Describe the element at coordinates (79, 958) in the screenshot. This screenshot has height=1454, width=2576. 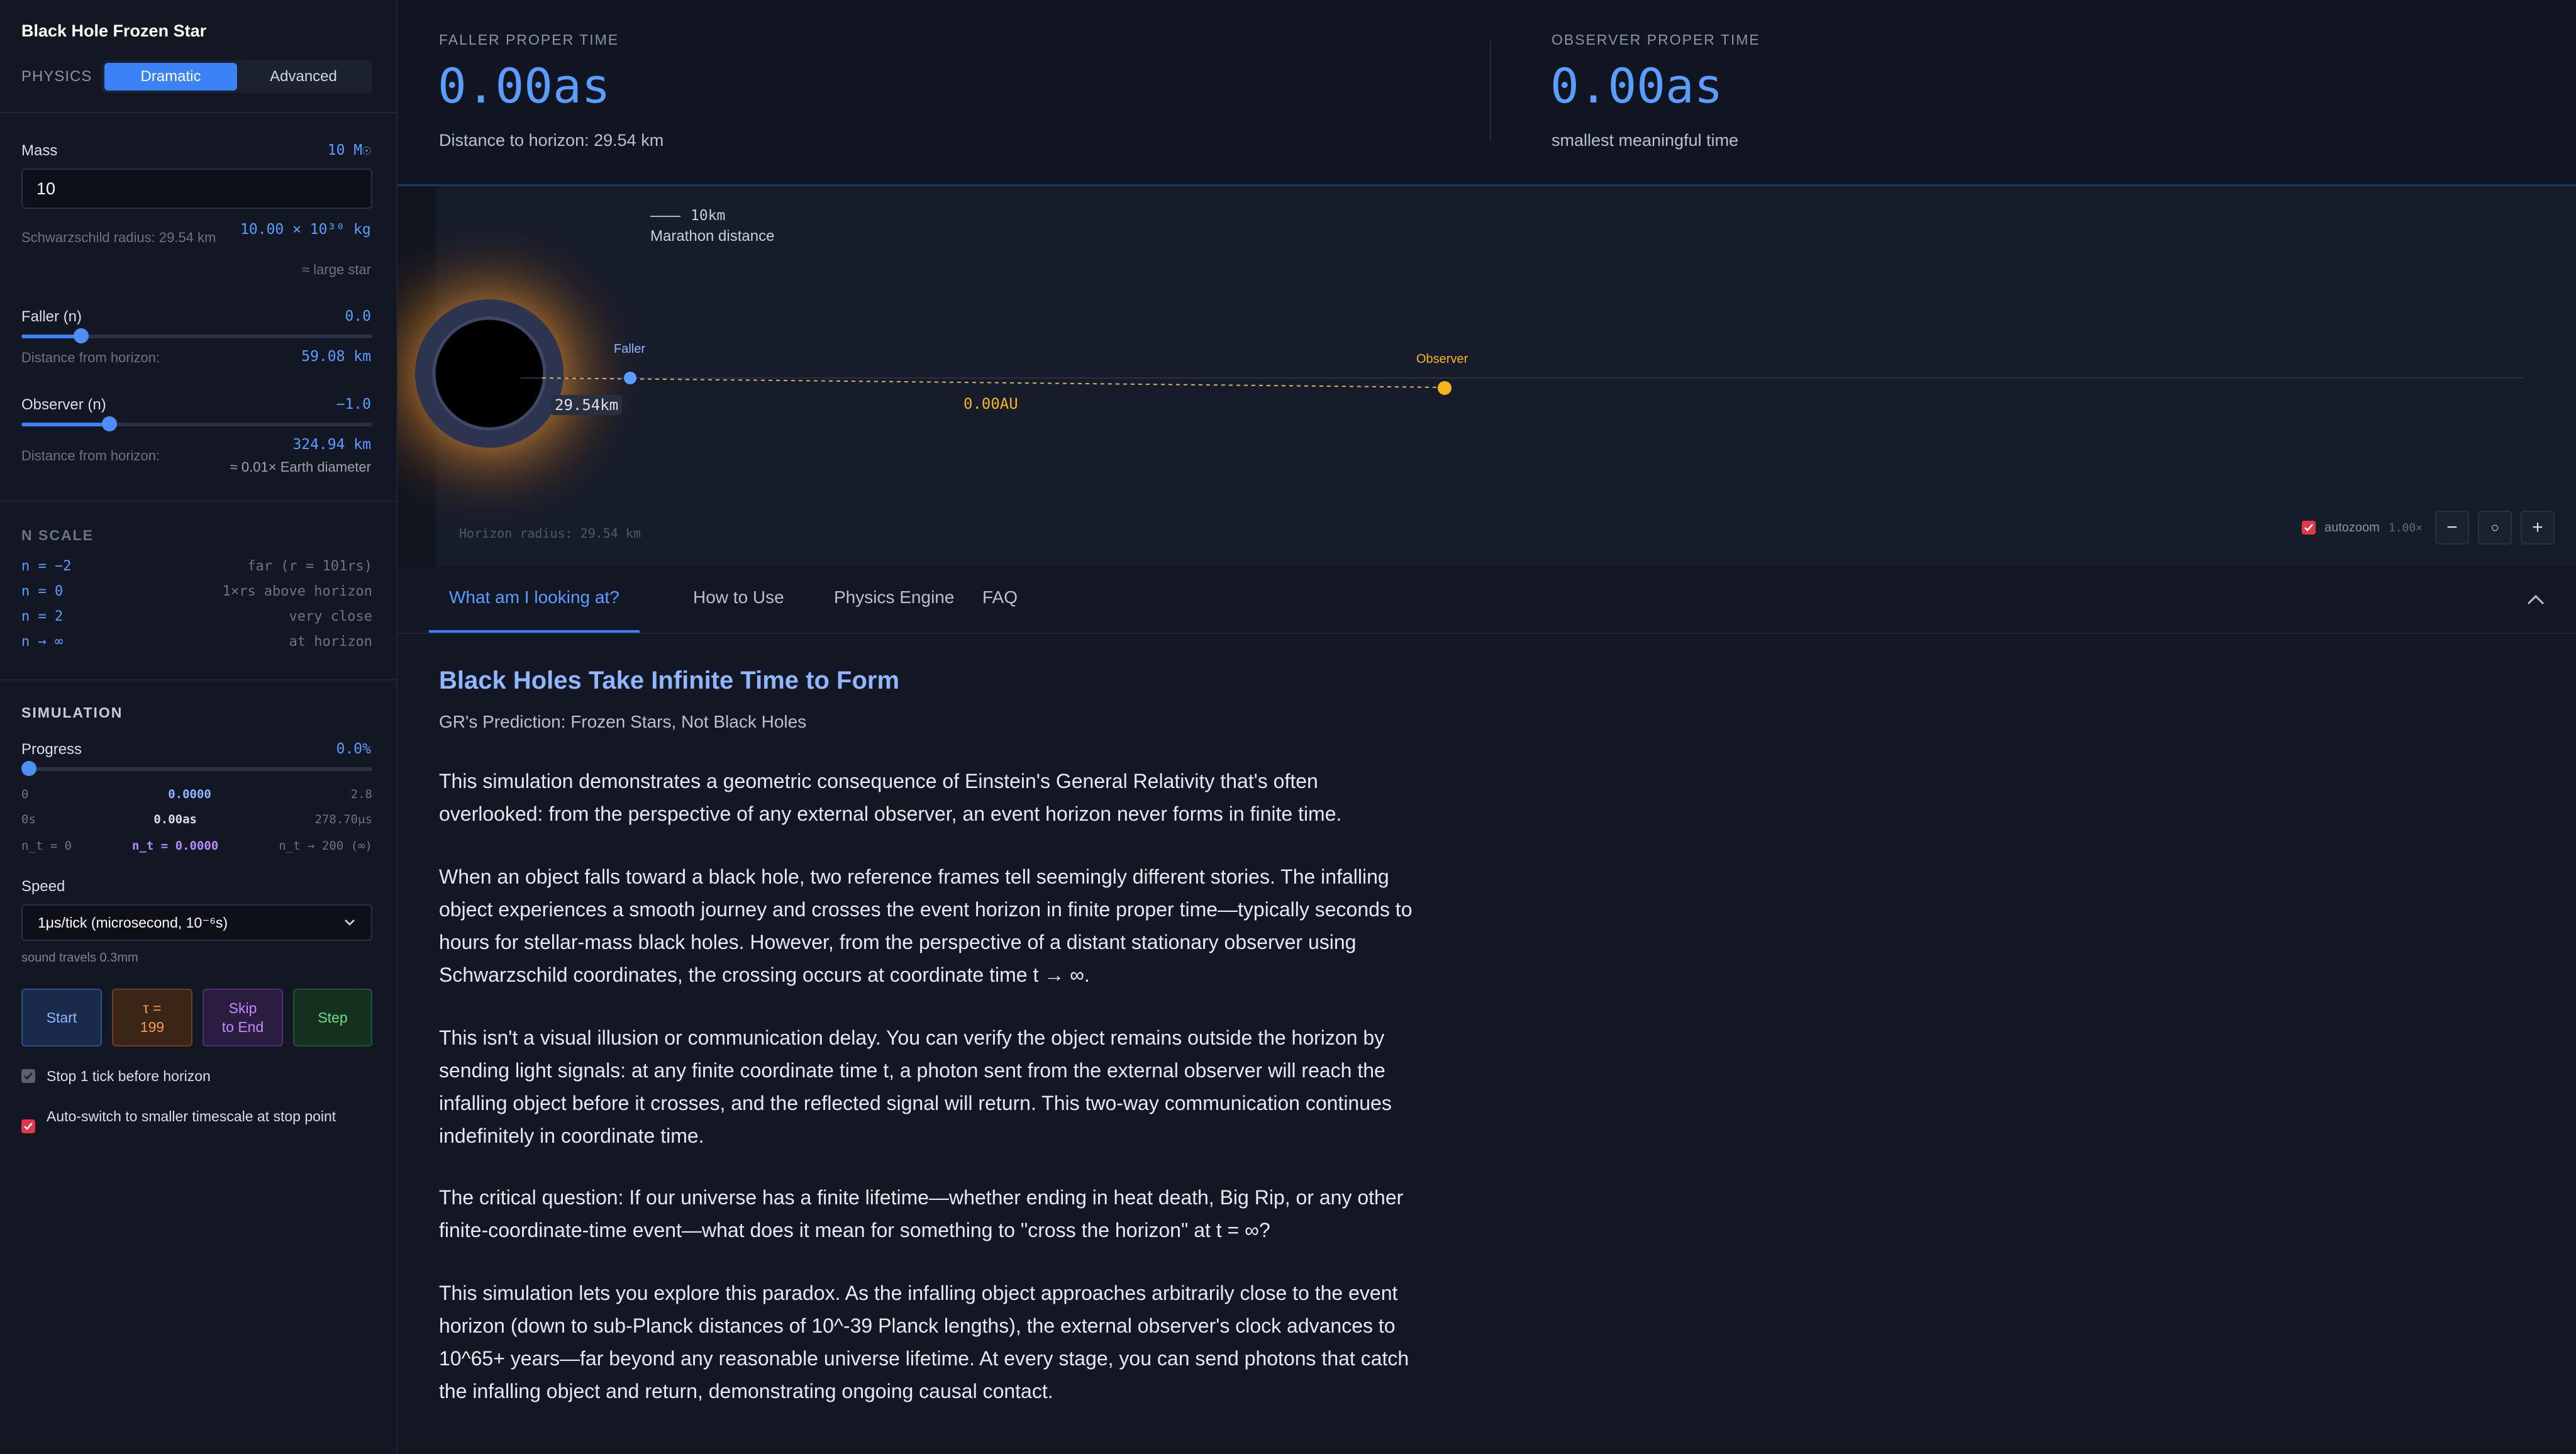
I see `speed-note: sound travels 0.3mm` at that location.